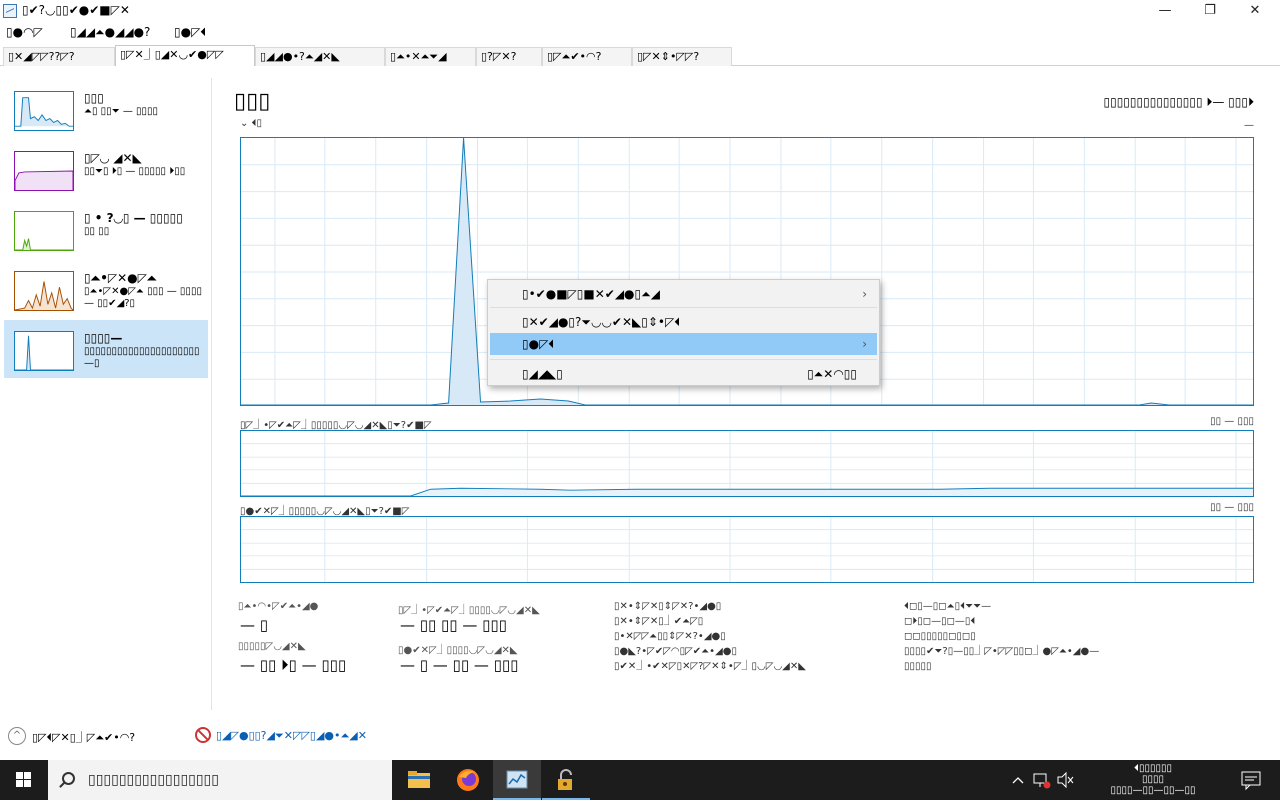 This screenshot has width=1280, height=800. I want to click on search-placeholder: ▯▯▯▯▯▯▯▯▯▯▯▯▯▯▯▯▯, so click(153, 780).